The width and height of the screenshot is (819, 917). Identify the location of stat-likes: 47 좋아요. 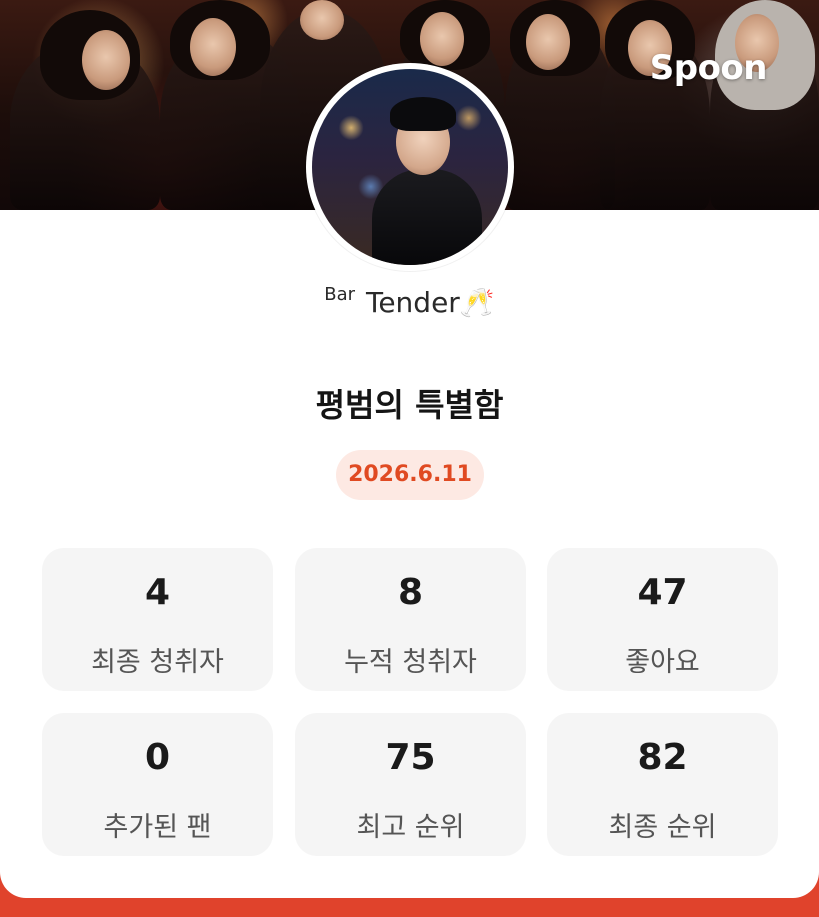
(662, 619).